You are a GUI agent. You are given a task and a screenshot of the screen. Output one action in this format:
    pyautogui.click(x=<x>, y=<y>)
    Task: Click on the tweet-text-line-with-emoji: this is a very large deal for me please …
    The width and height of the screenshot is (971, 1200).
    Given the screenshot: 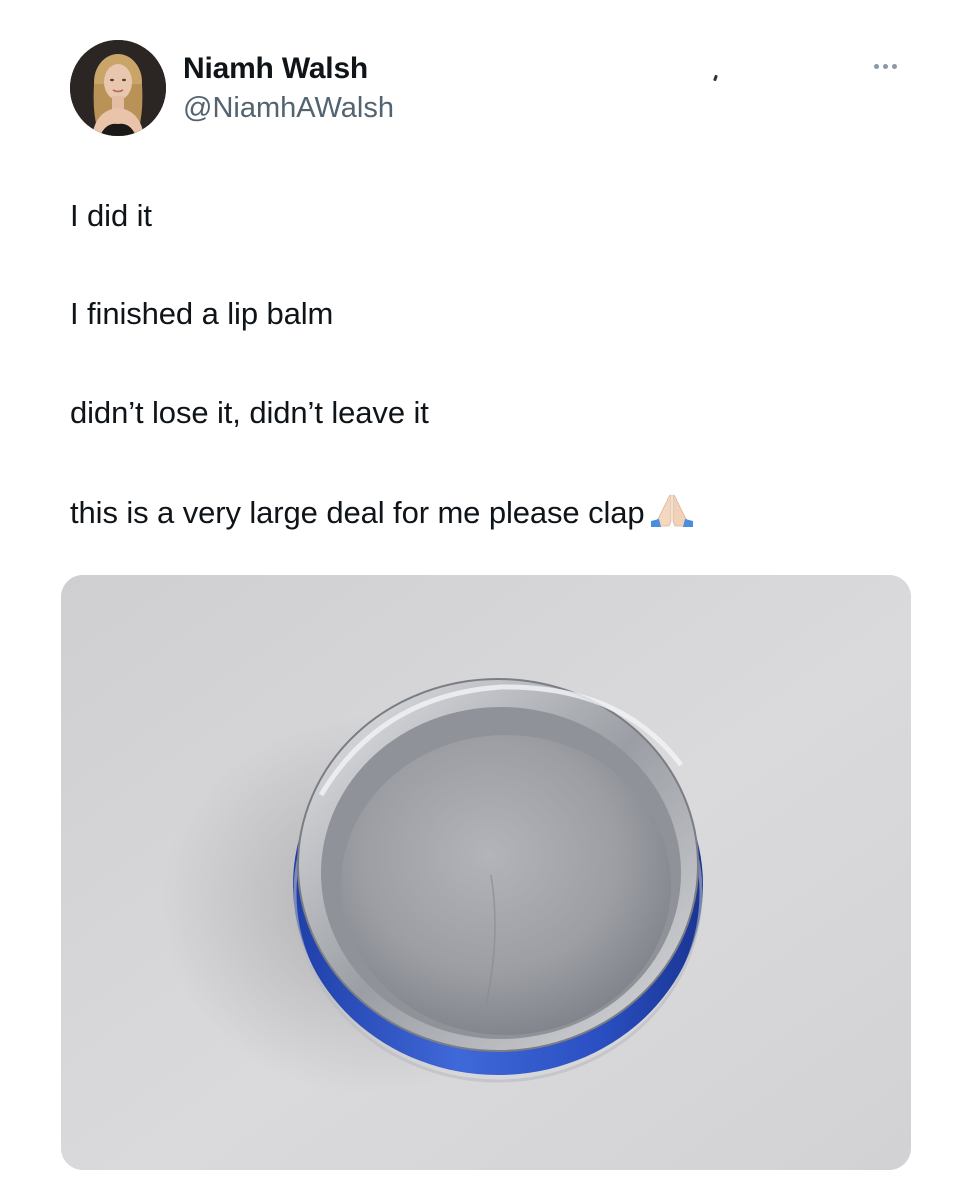 What is the action you would take?
    pyautogui.click(x=381, y=514)
    